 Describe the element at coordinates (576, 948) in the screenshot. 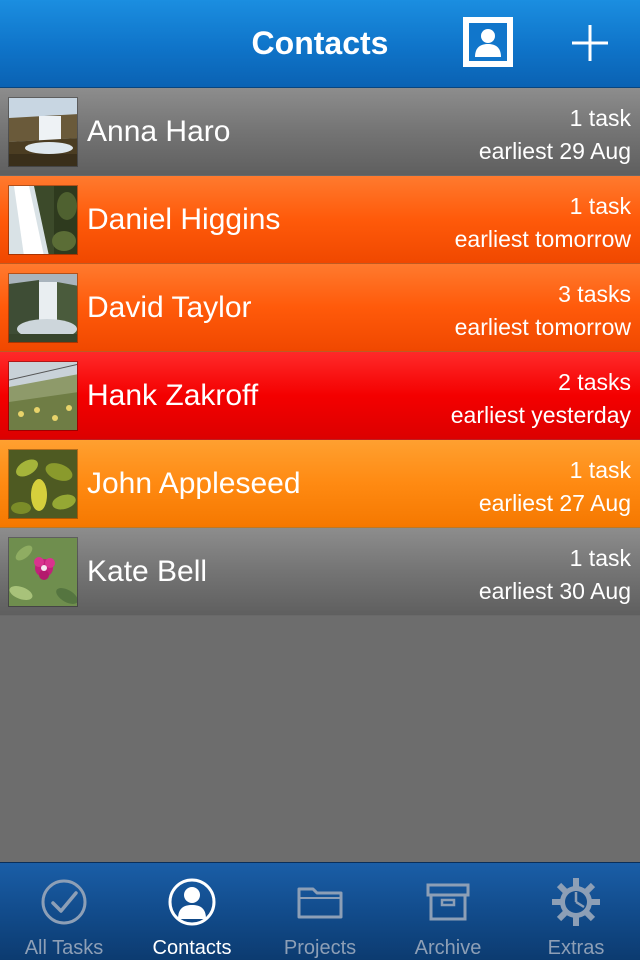

I see `tab-label: Extras` at that location.